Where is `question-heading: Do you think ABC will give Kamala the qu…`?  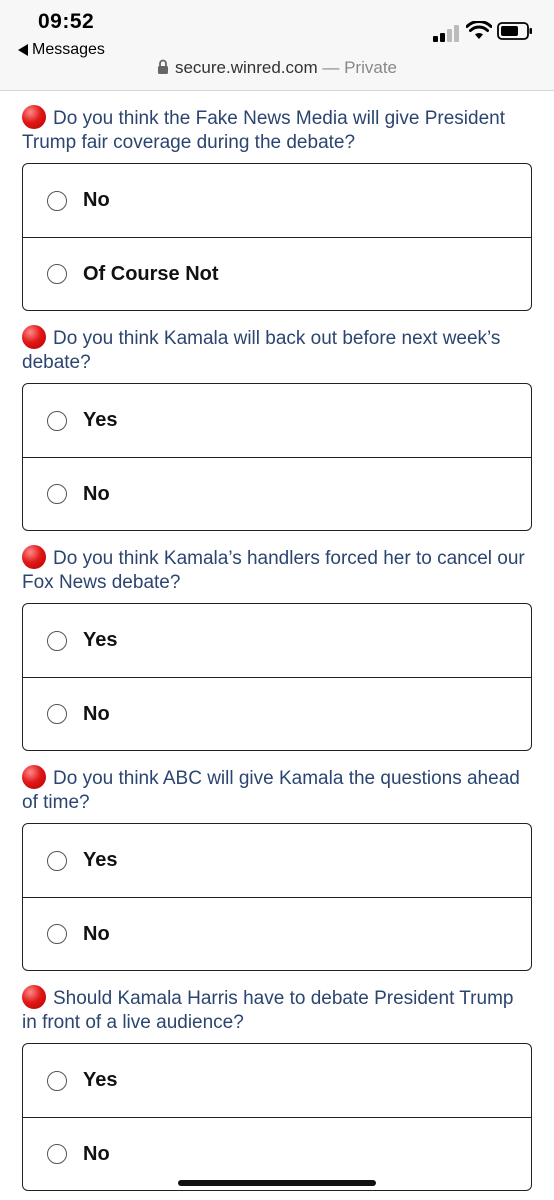 question-heading: Do you think ABC will give Kamala the qu… is located at coordinates (277, 790).